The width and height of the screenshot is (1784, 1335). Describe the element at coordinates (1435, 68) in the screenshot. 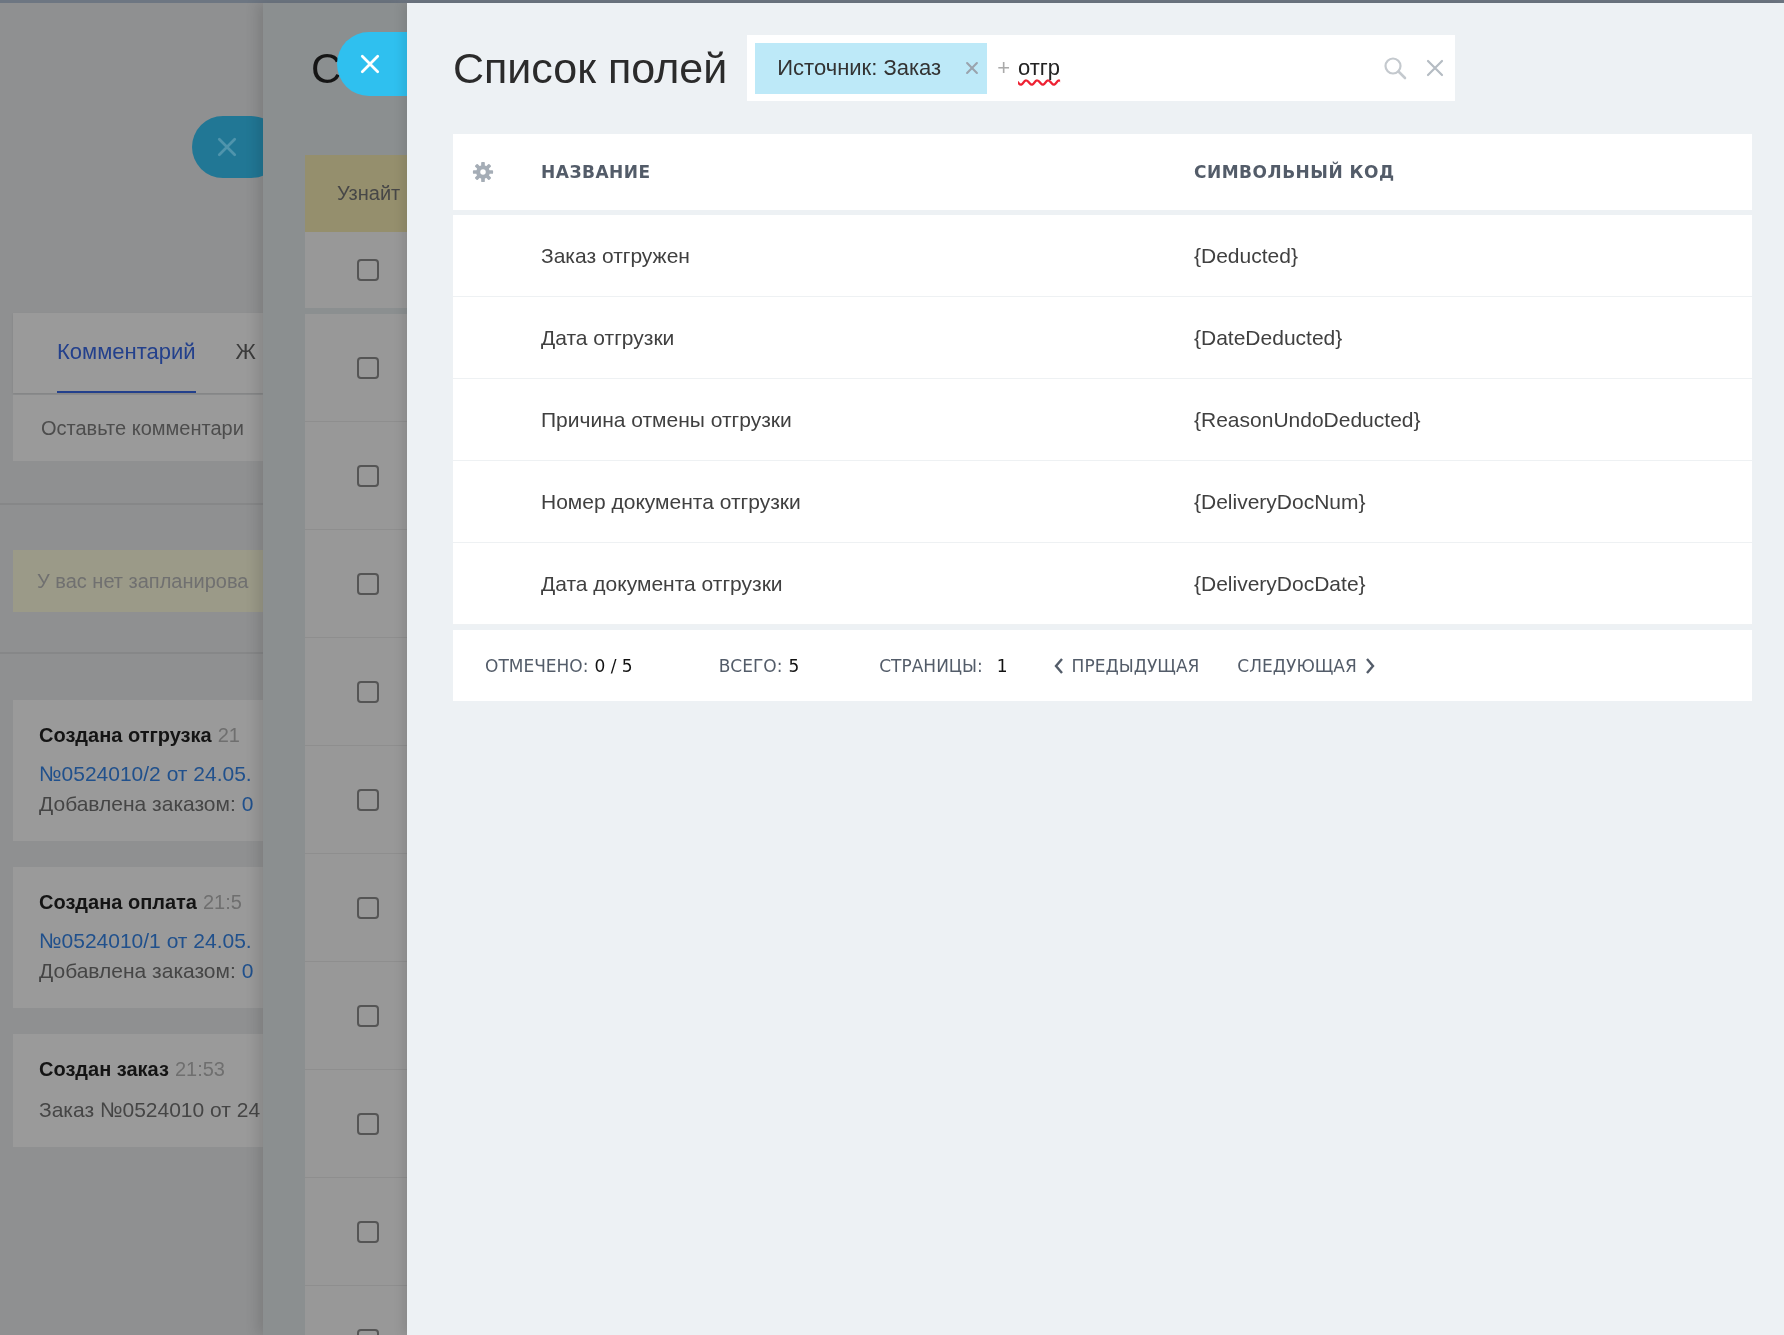

I see `clear-icon` at that location.